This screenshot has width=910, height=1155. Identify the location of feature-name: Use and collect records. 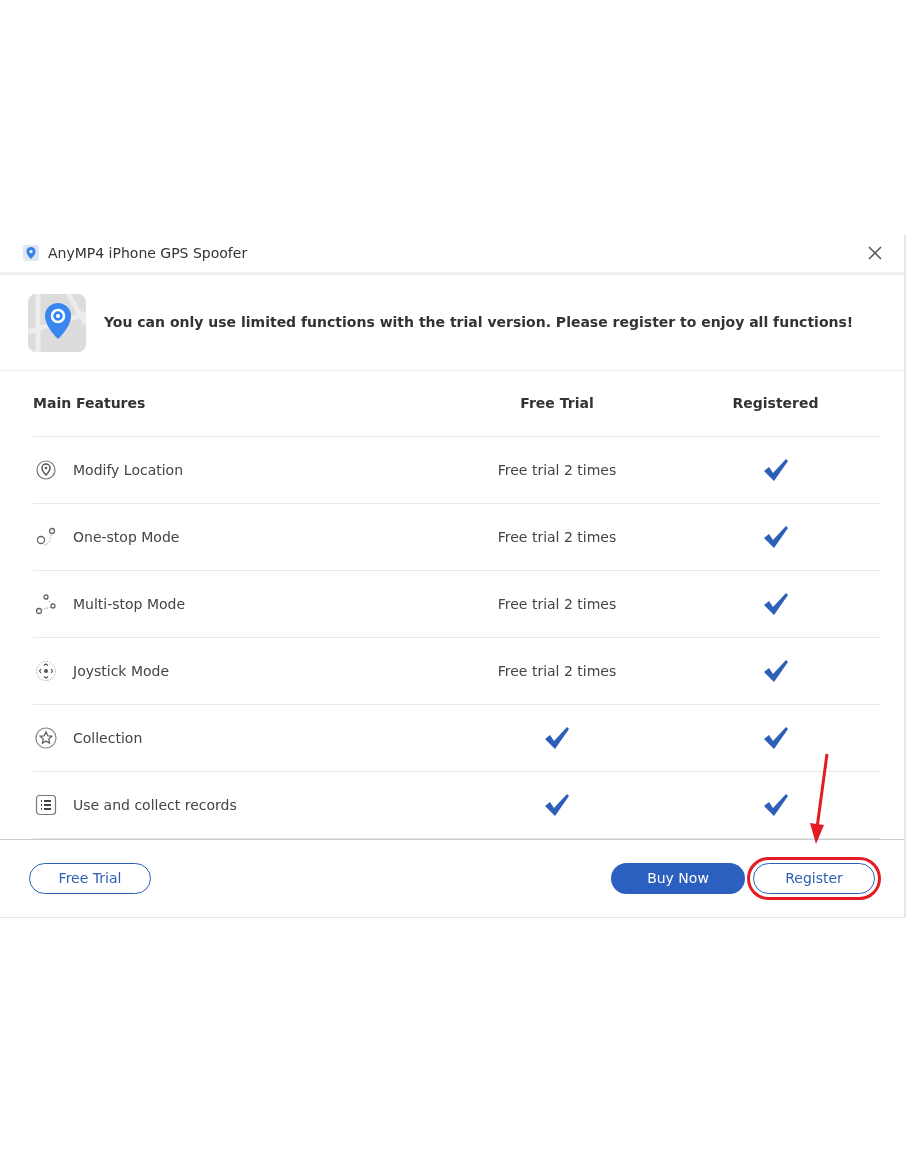
(155, 805).